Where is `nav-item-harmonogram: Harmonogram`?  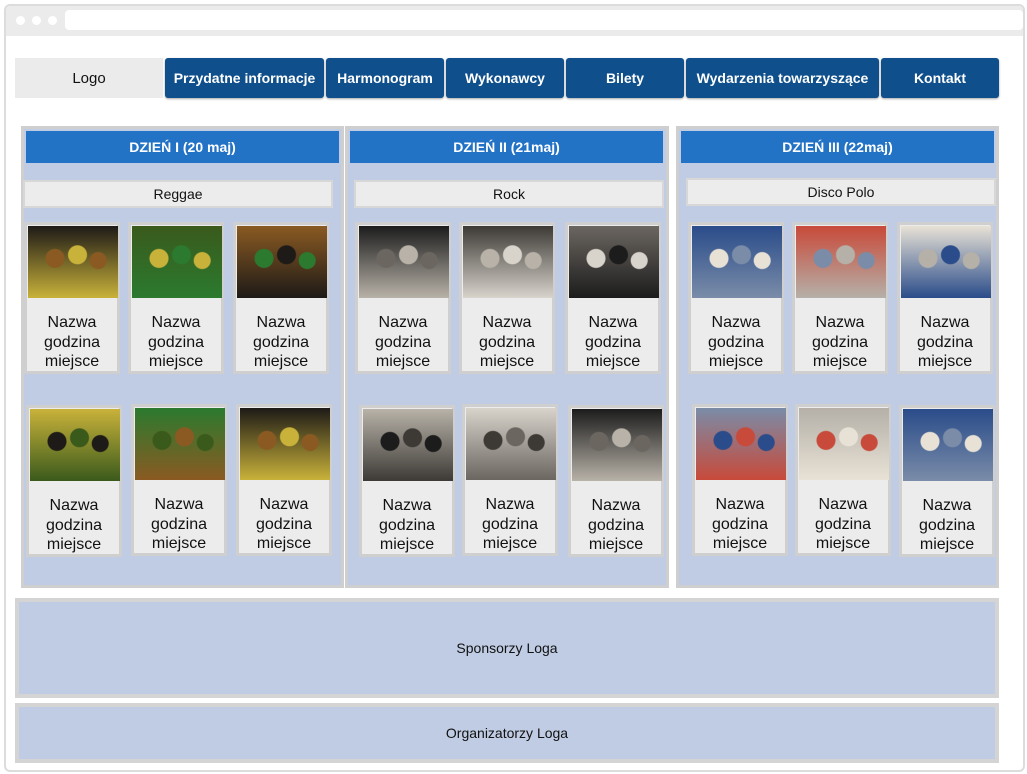 nav-item-harmonogram: Harmonogram is located at coordinates (385, 78).